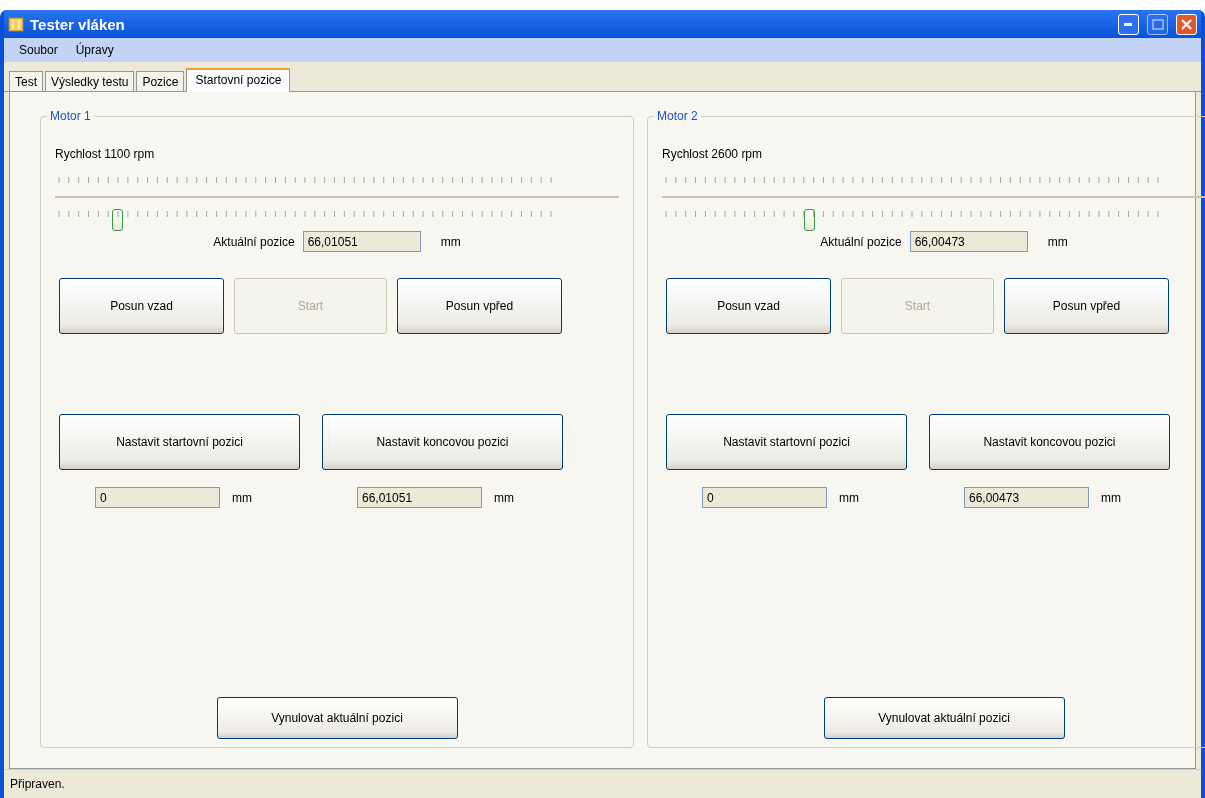 Image resolution: width=1205 pixels, height=798 pixels. I want to click on speed-label: Rychlost 2600 rpm, so click(713, 154).